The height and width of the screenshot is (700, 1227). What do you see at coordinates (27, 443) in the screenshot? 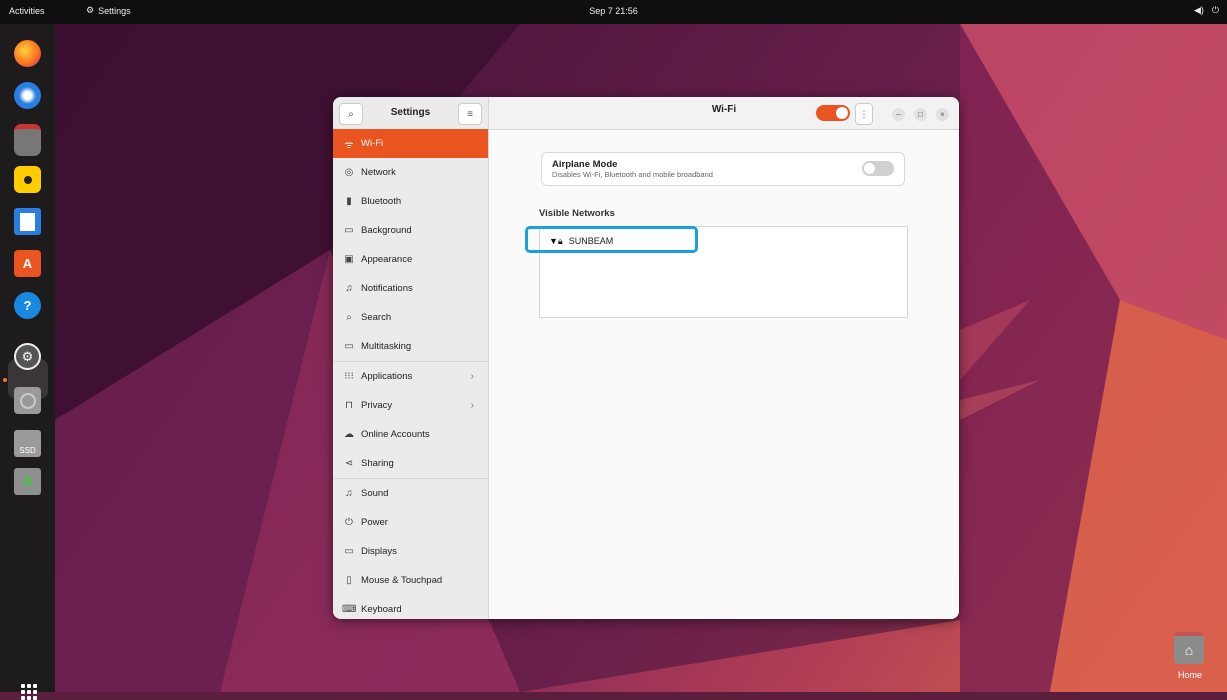
I see `ssd-drive-icon: SSD` at bounding box center [27, 443].